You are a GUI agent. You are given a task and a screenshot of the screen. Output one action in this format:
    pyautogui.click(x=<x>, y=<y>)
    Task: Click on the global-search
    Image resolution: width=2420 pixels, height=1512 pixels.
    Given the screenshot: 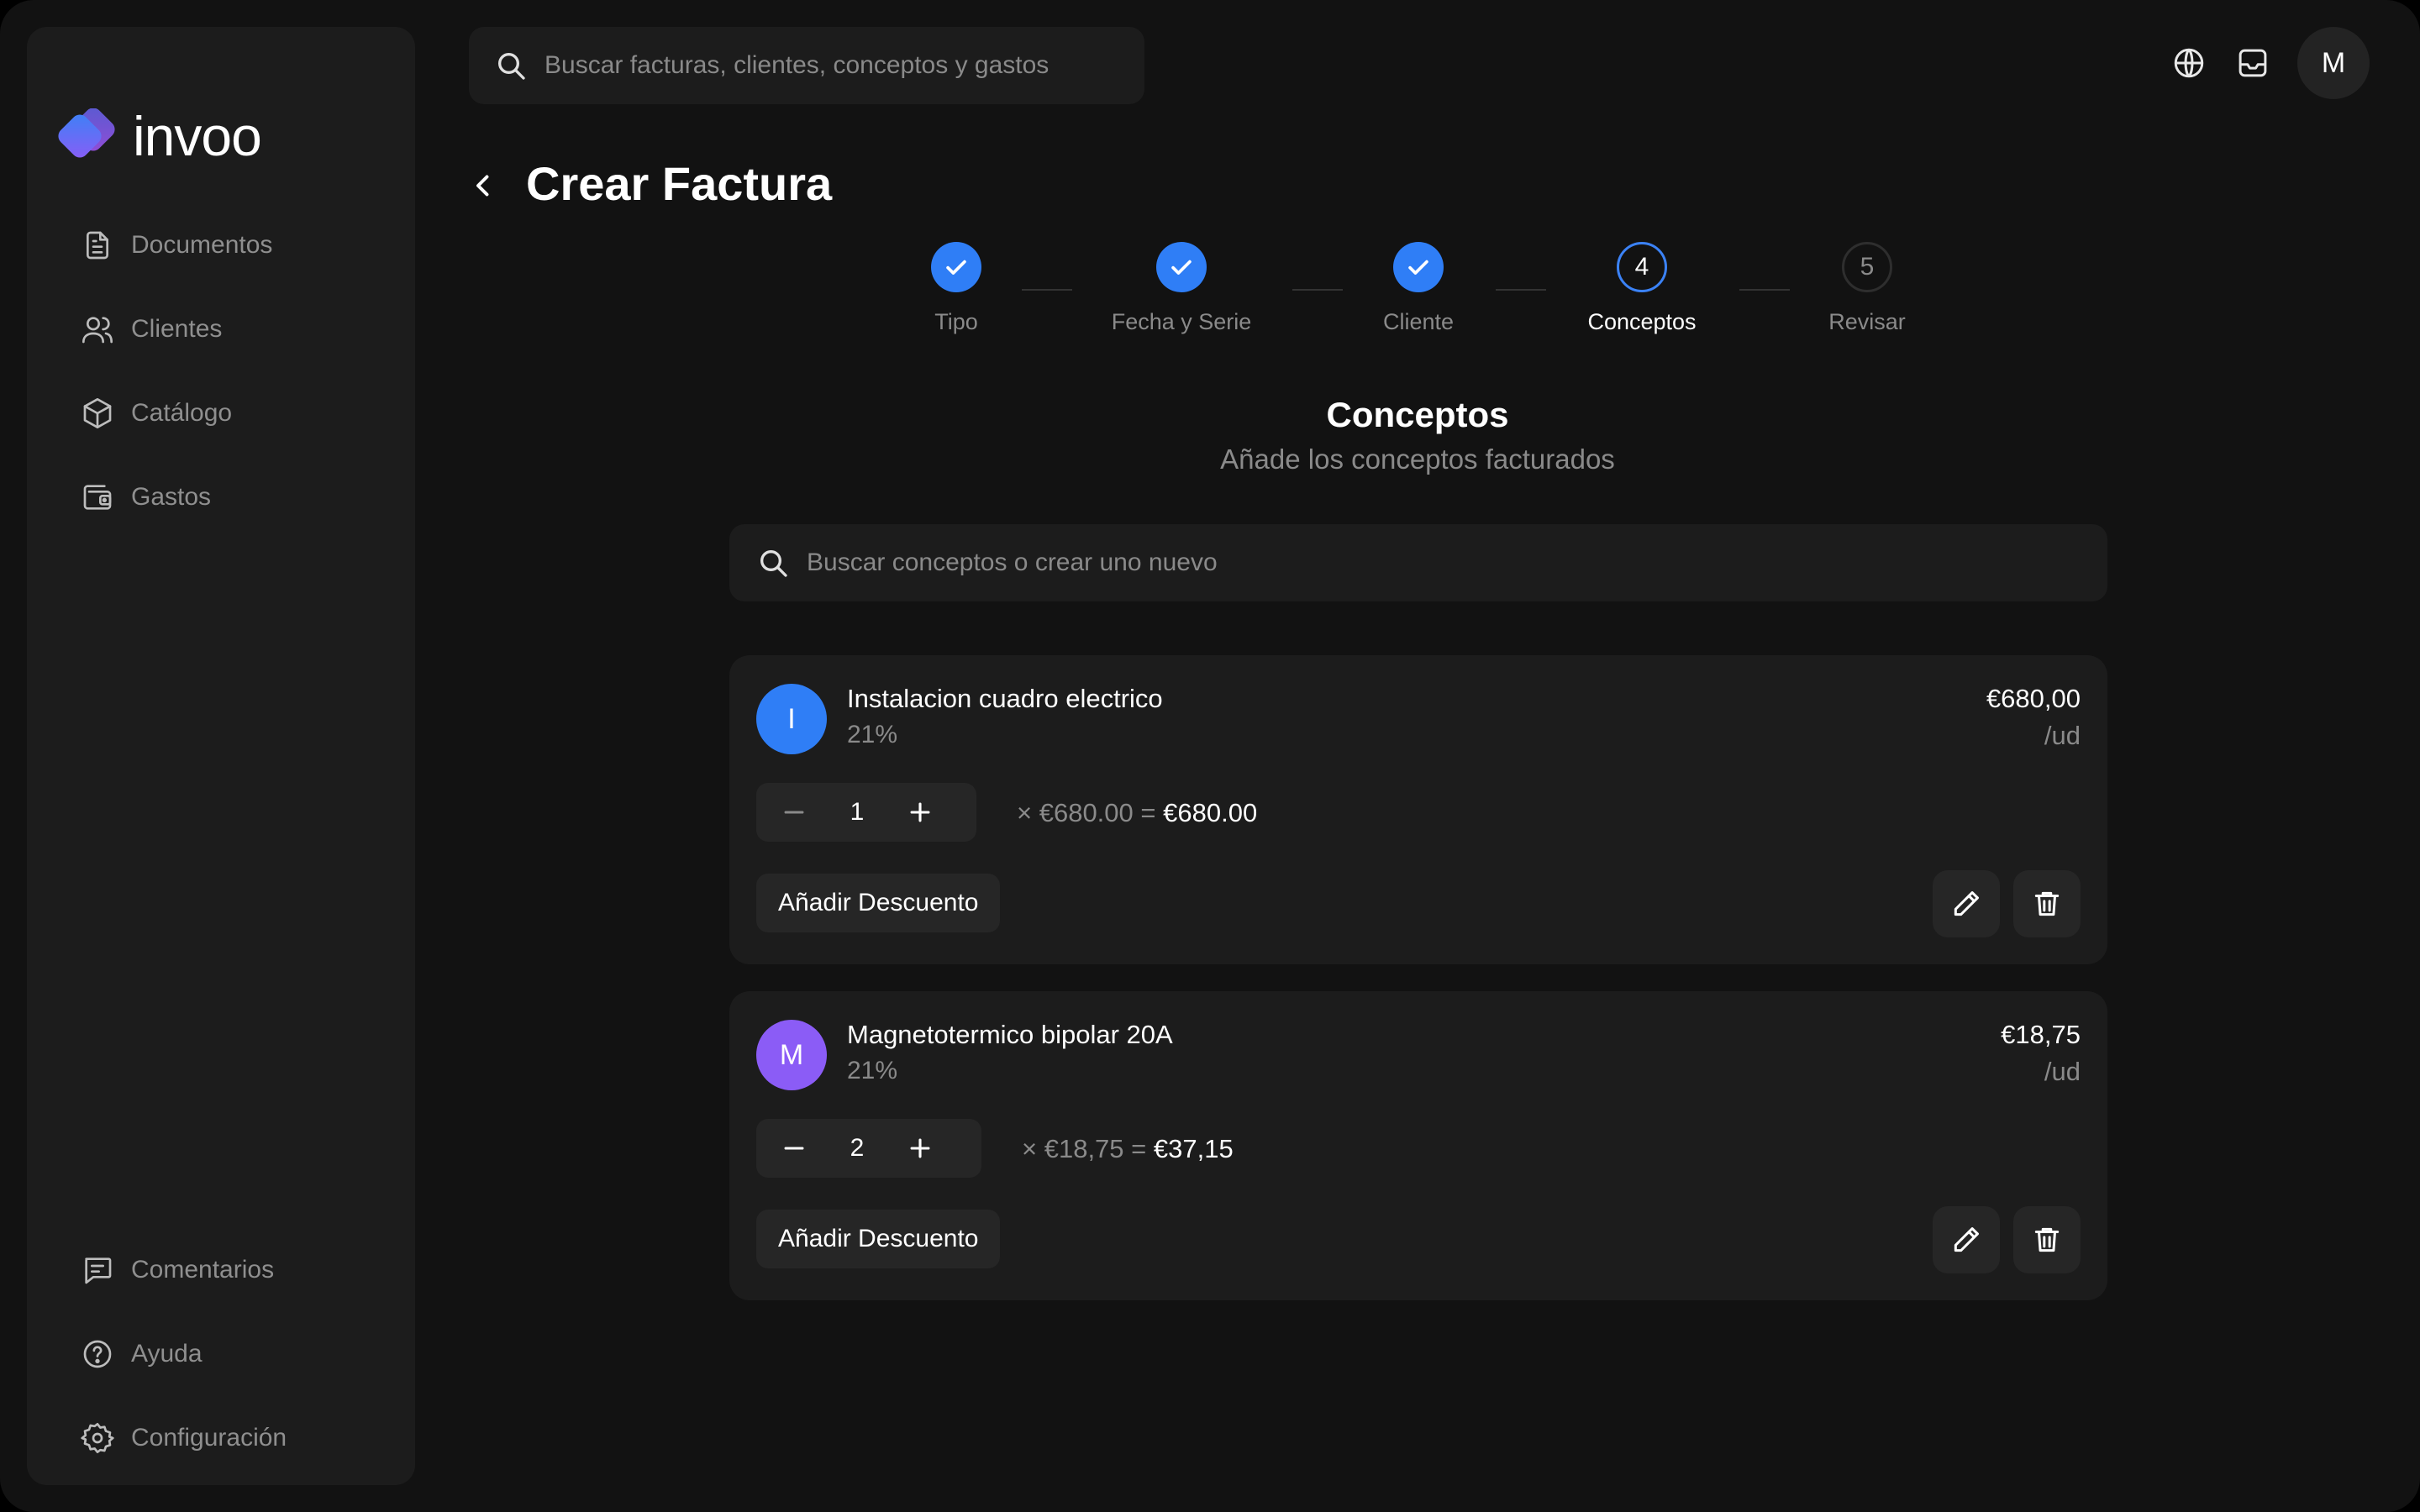 What is the action you would take?
    pyautogui.click(x=807, y=65)
    